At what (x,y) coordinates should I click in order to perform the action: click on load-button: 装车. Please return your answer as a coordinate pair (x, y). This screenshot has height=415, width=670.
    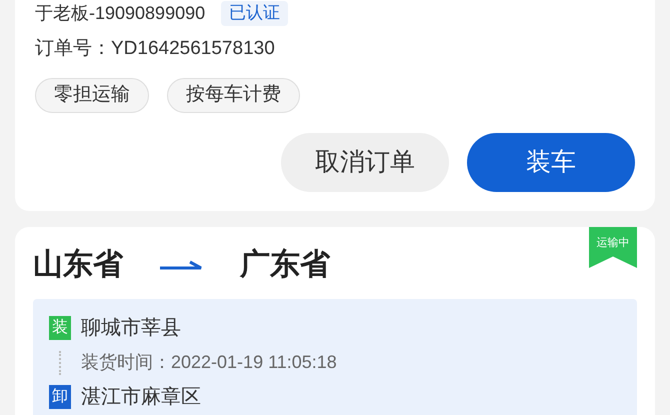
    Looking at the image, I should click on (551, 162).